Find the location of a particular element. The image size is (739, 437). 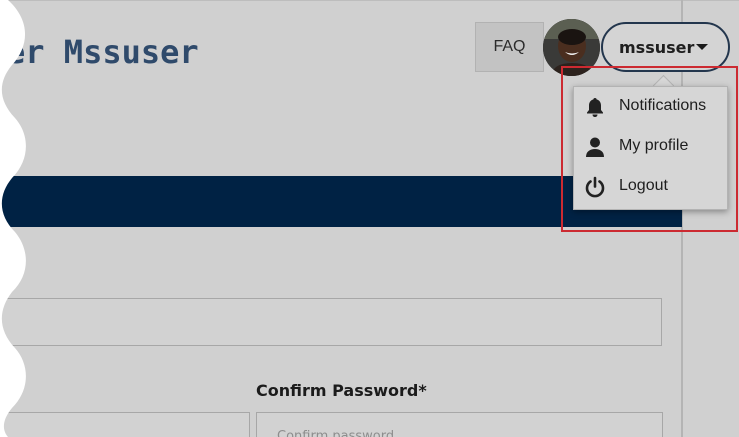

menu-item-my-profile: My profile is located at coordinates (651, 147).